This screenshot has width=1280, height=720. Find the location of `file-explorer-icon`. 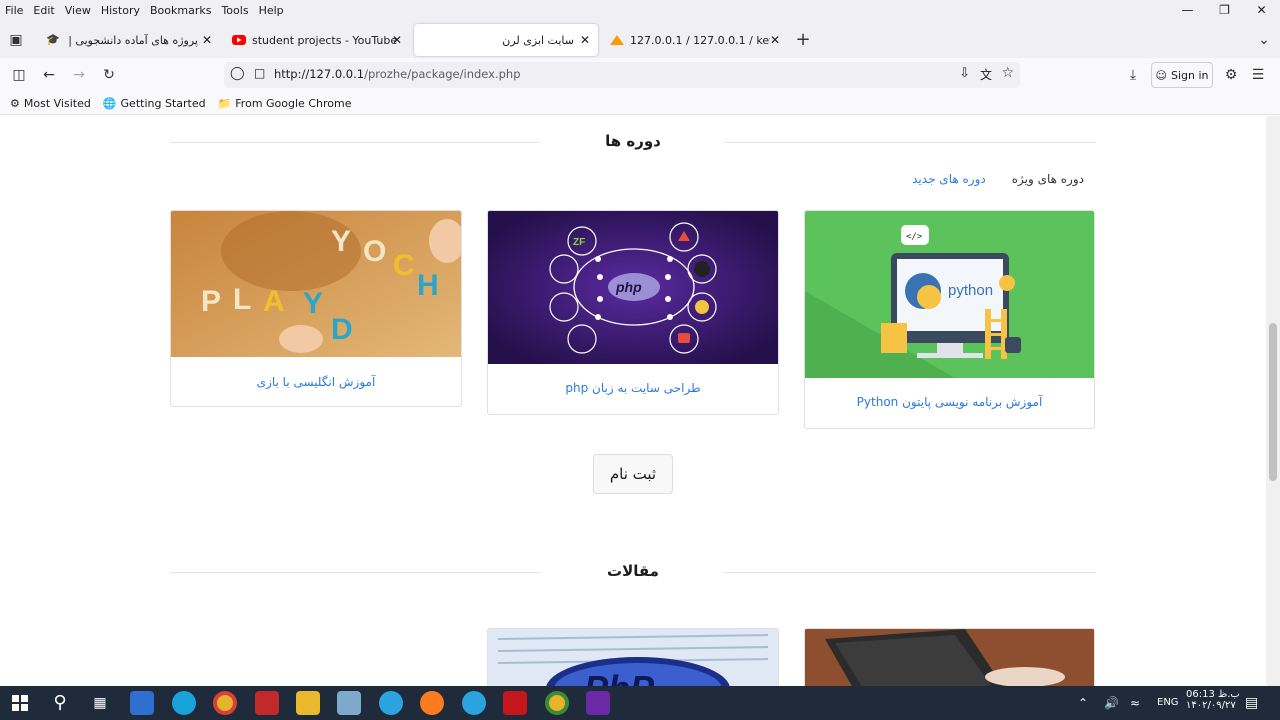

file-explorer-icon is located at coordinates (308, 703).